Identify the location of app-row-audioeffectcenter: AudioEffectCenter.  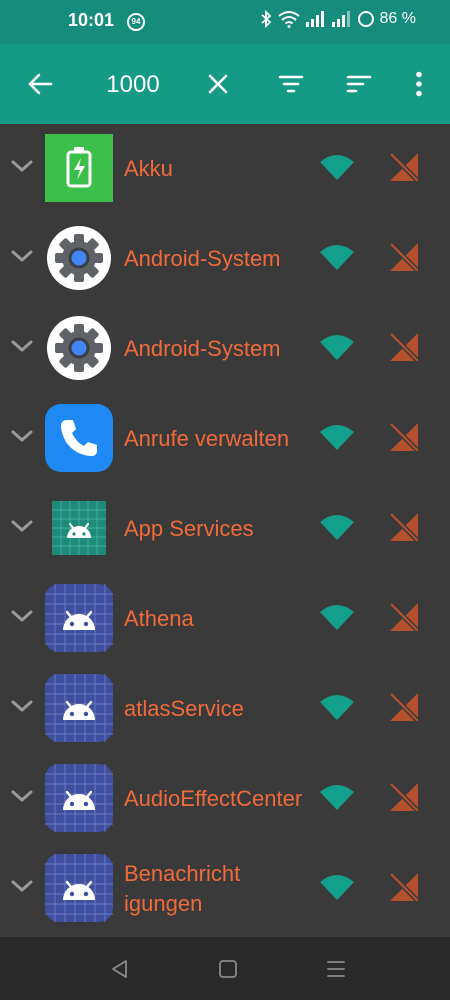
(225, 799).